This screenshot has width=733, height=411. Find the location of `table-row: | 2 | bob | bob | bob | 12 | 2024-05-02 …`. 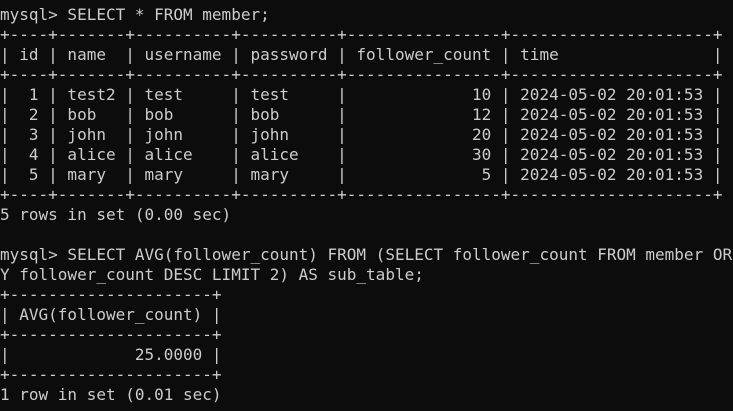

table-row: | 2 | bob | bob | bob | 12 | 2024-05-02 … is located at coordinates (361, 114).